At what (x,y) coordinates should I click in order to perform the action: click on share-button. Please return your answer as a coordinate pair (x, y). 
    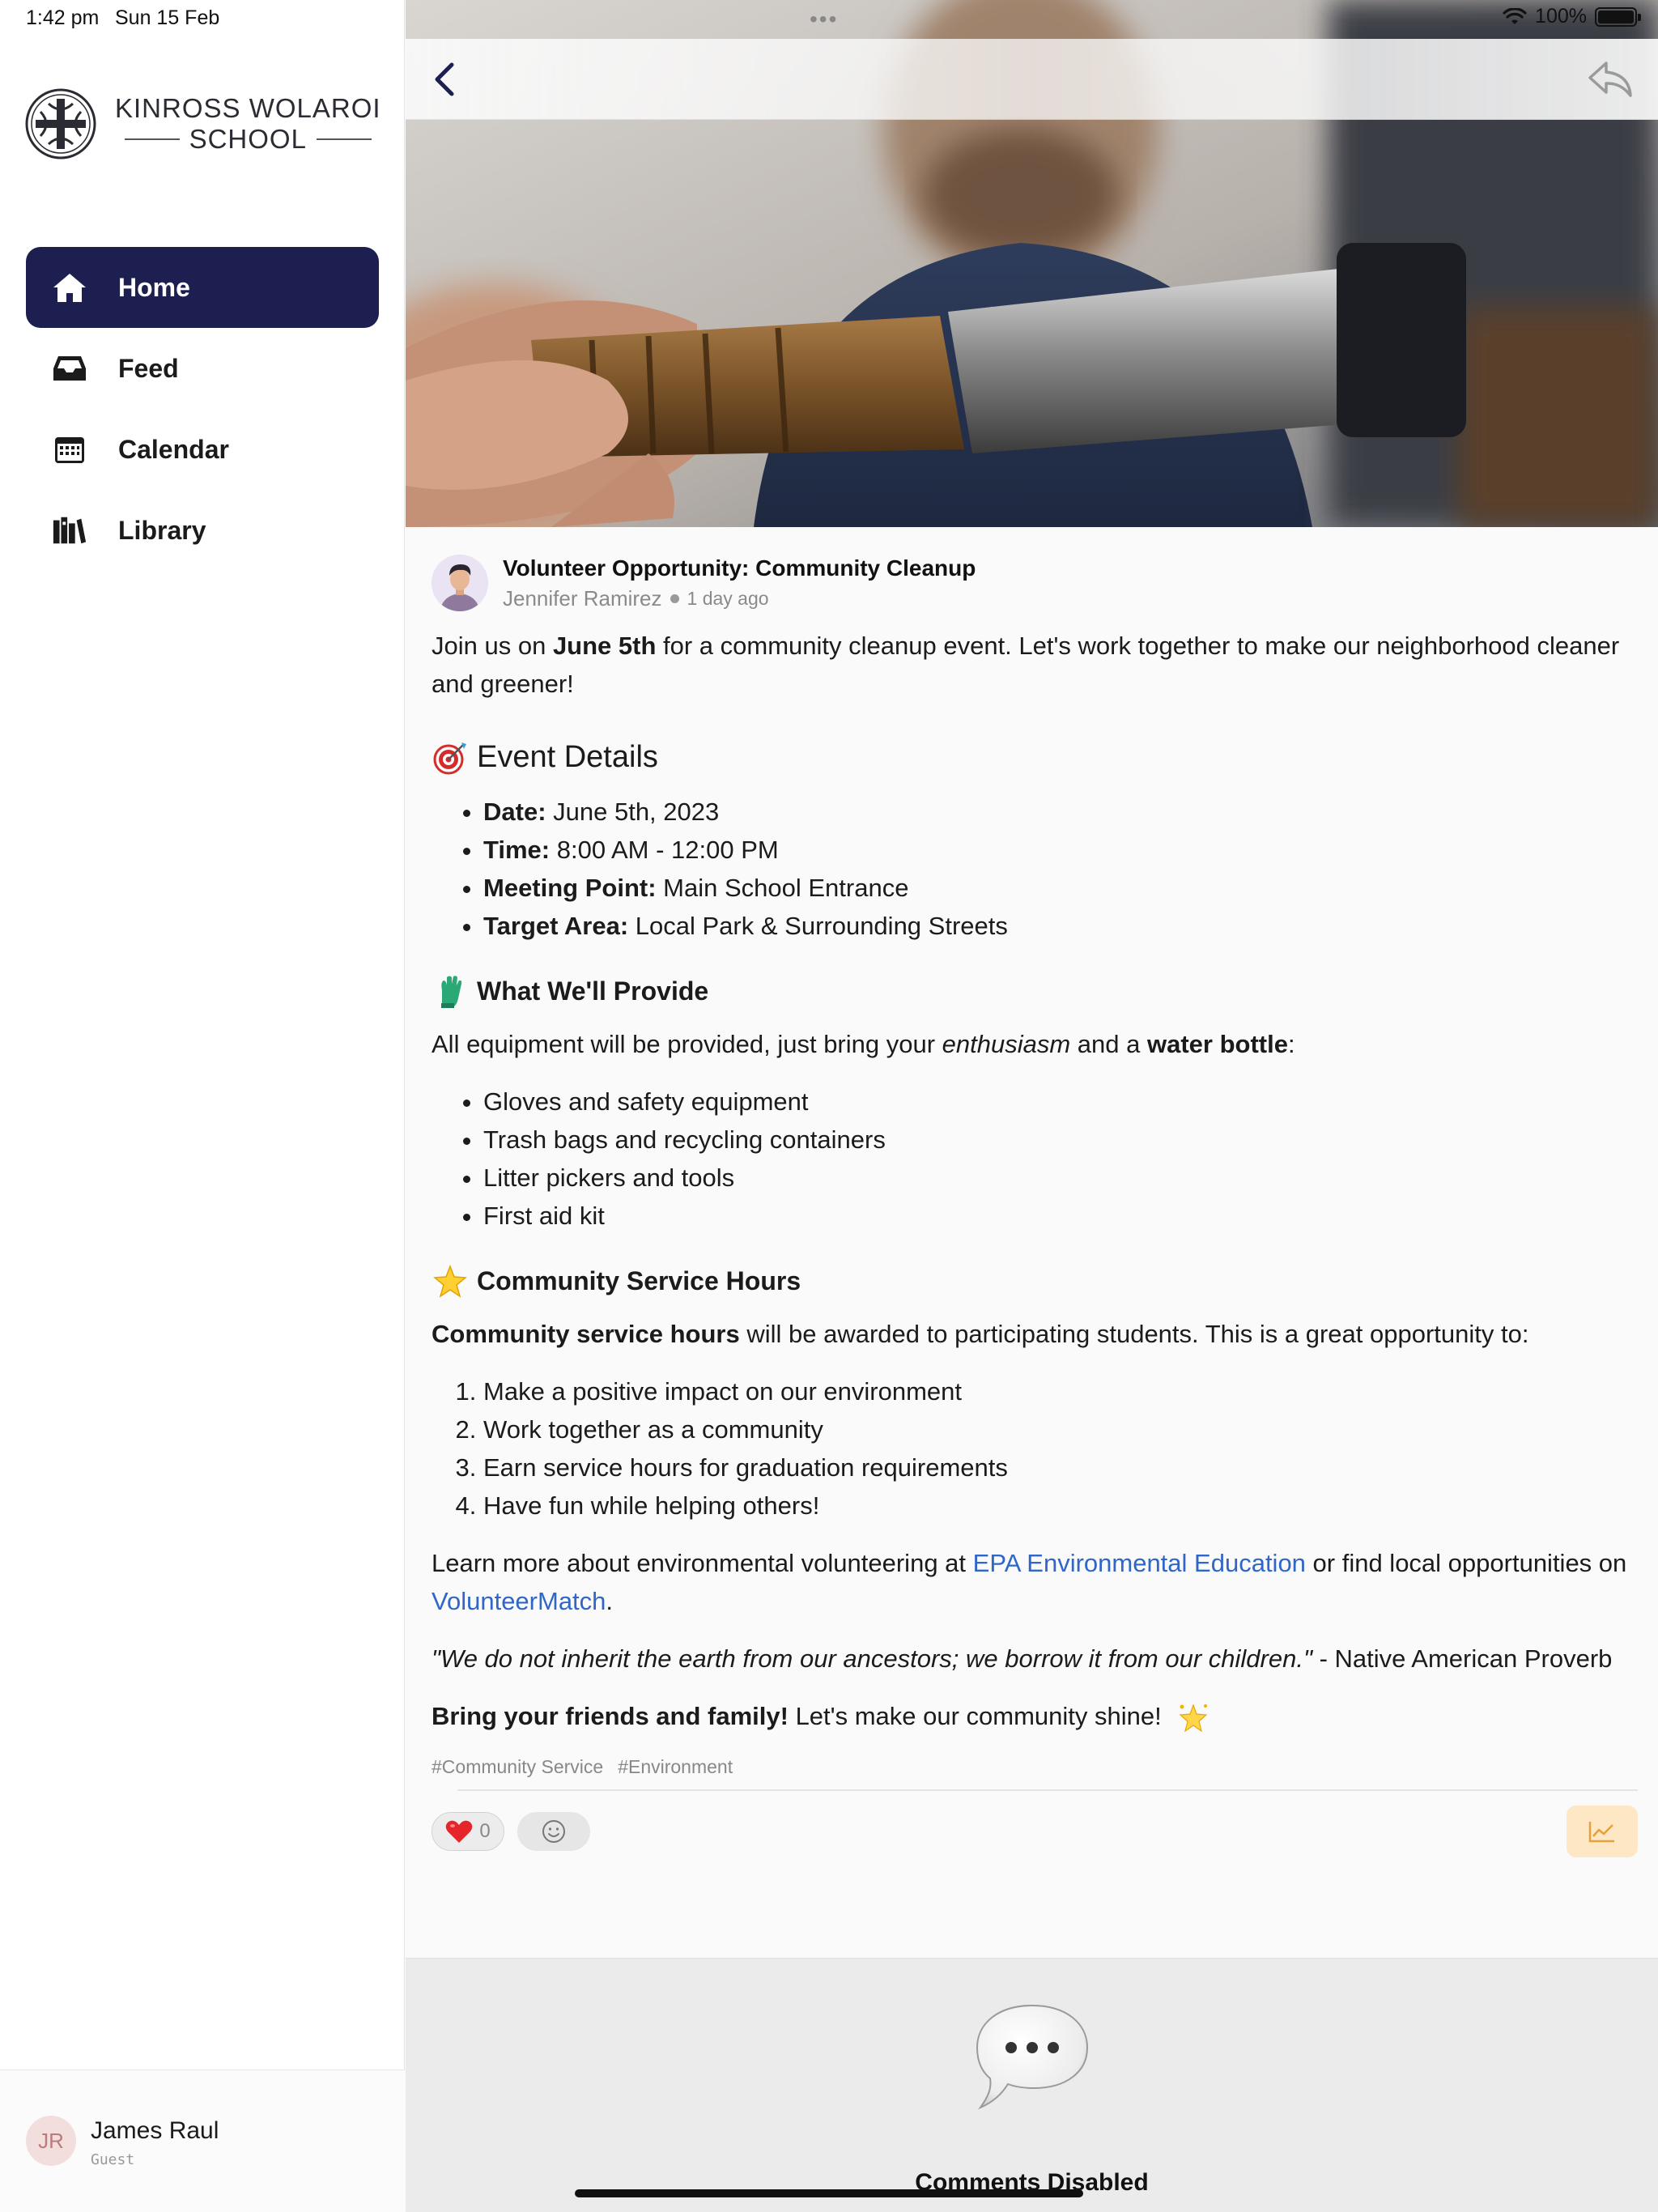
    Looking at the image, I should click on (1610, 79).